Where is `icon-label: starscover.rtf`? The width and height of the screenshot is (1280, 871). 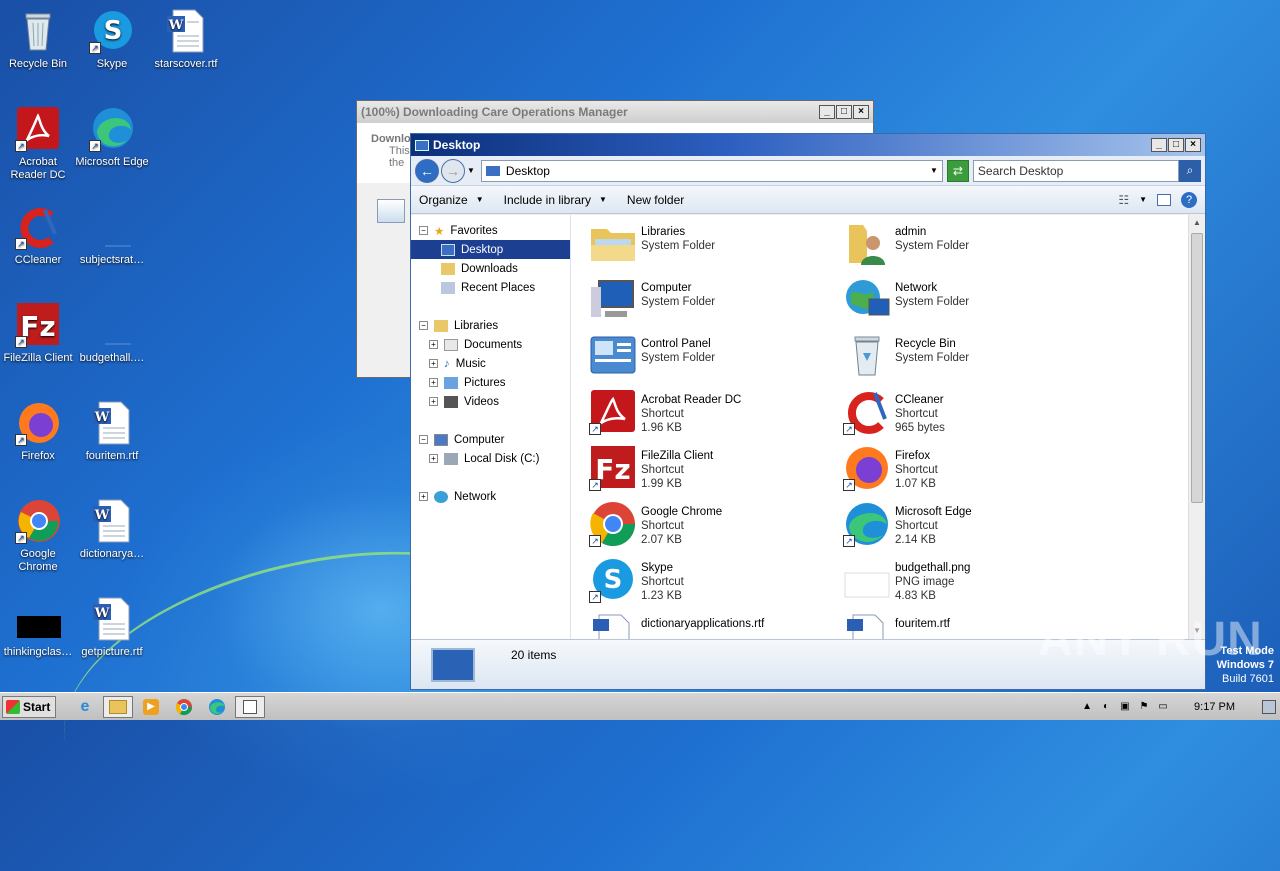
icon-label: starscover.rtf is located at coordinates (186, 64).